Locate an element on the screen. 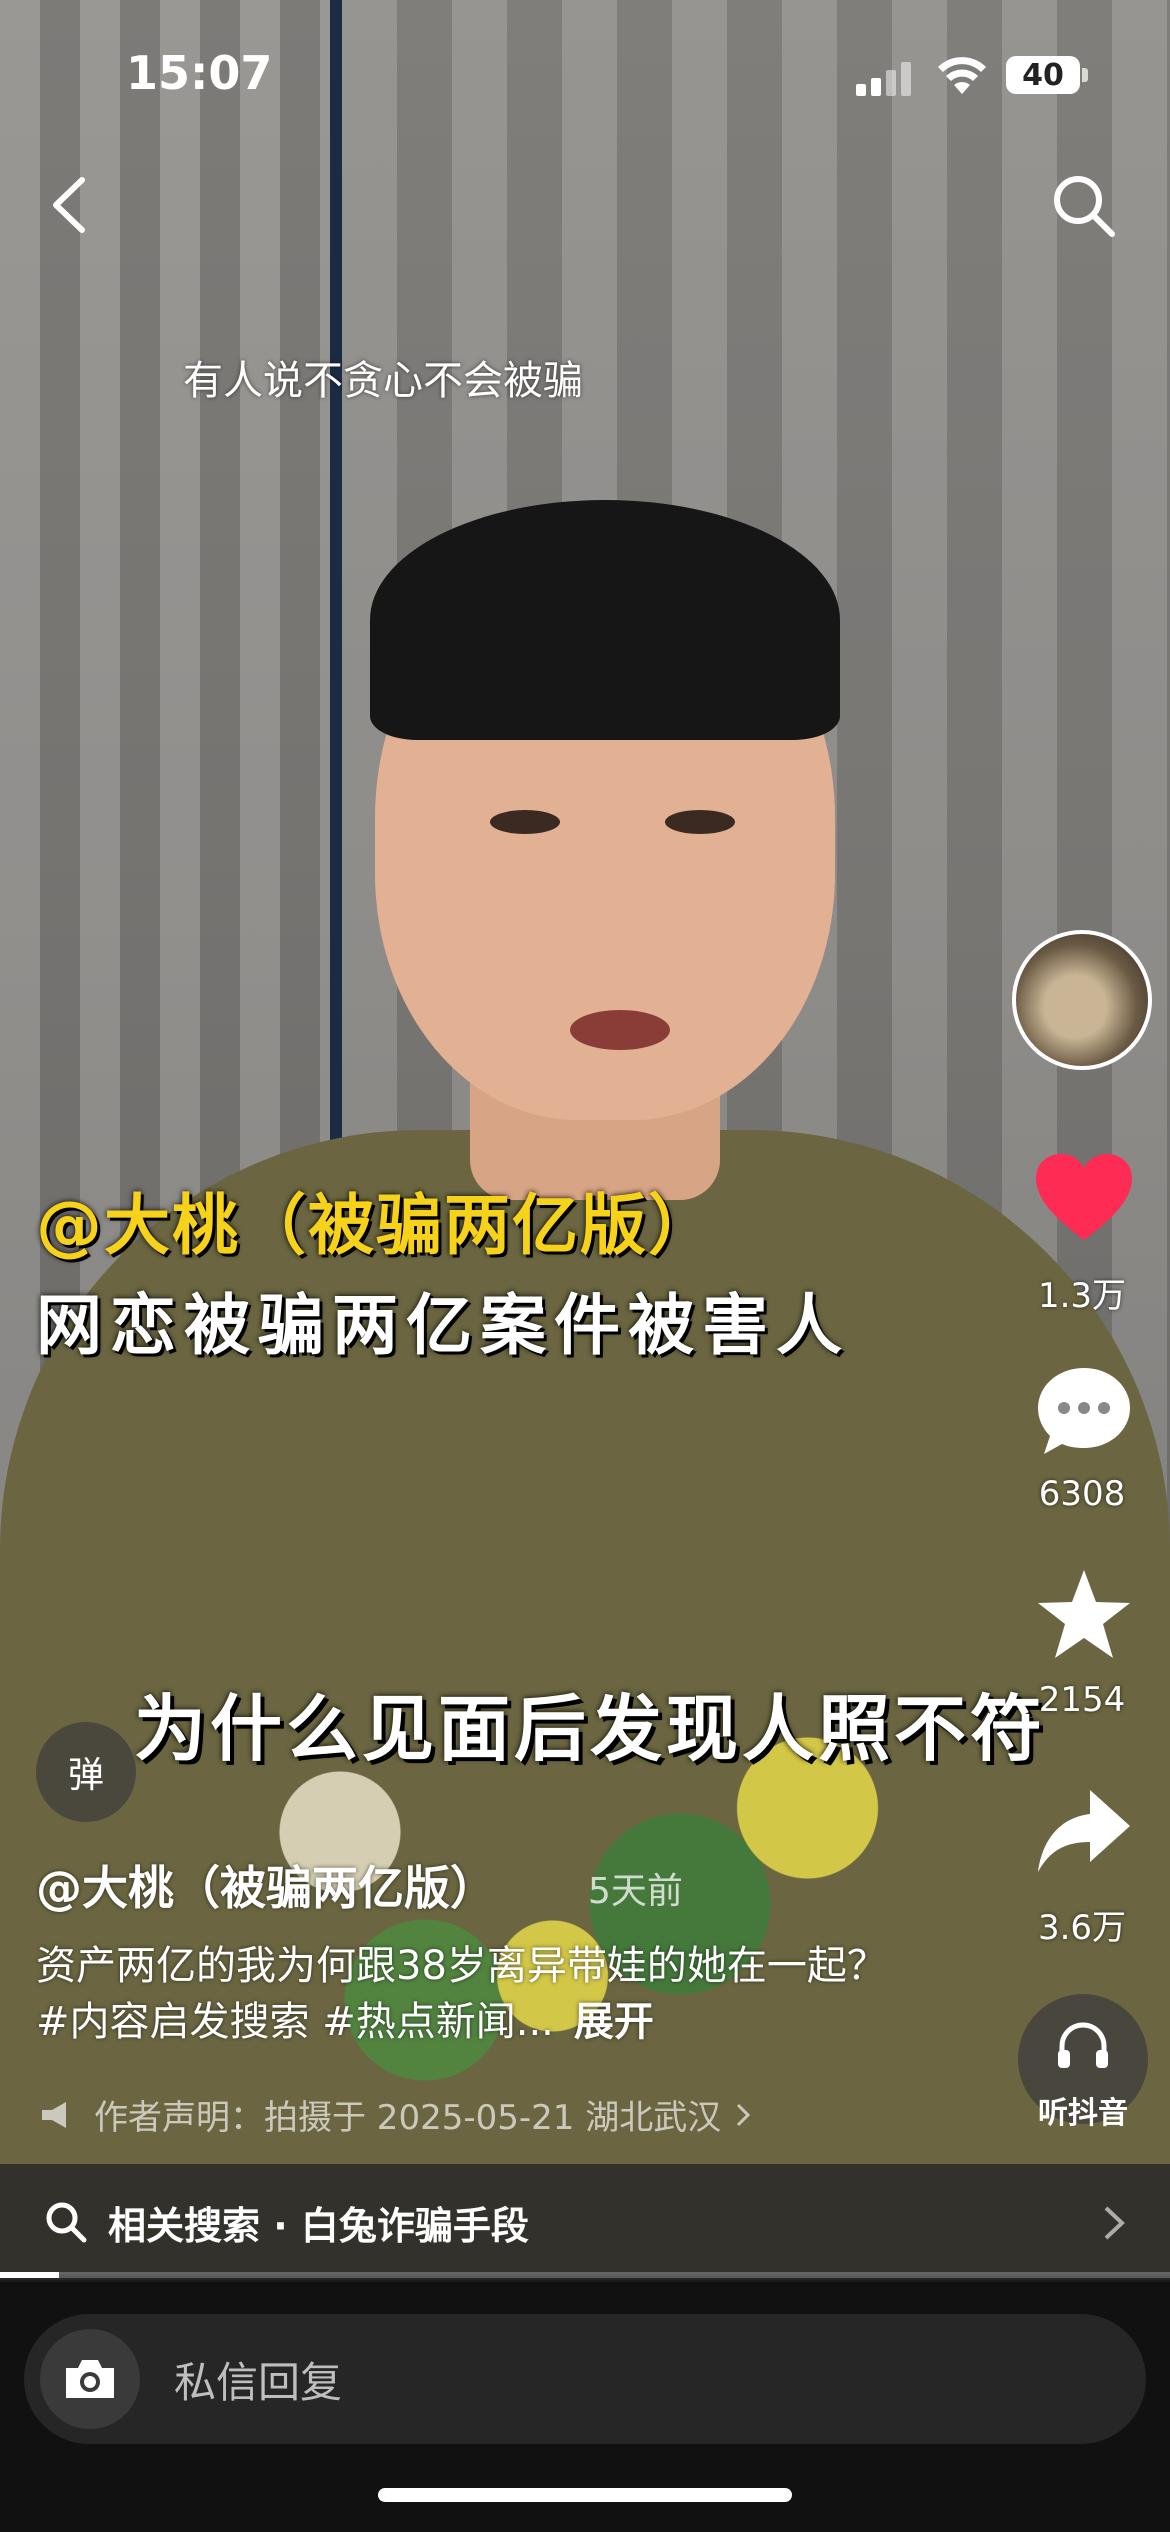 This screenshot has width=1170, height=2532. expand-button: 展开 is located at coordinates (614, 2022).